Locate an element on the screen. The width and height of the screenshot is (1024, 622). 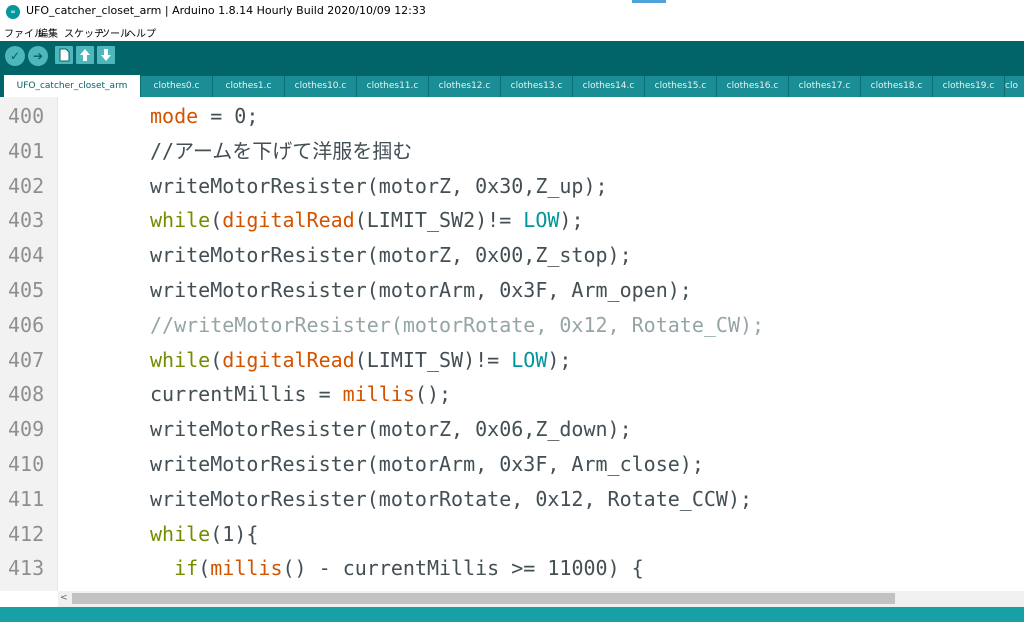
line-number: 400 is located at coordinates (26, 116).